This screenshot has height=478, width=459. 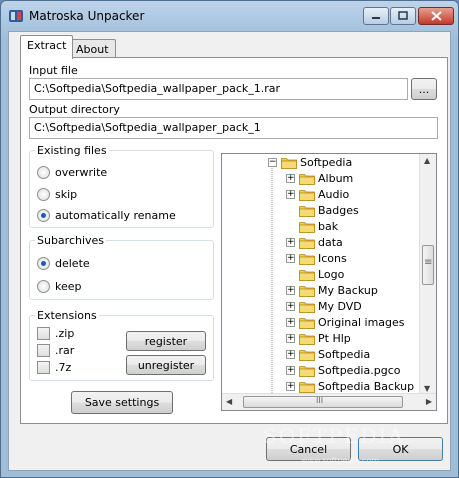 I want to click on maximize-icon, so click(x=403, y=15).